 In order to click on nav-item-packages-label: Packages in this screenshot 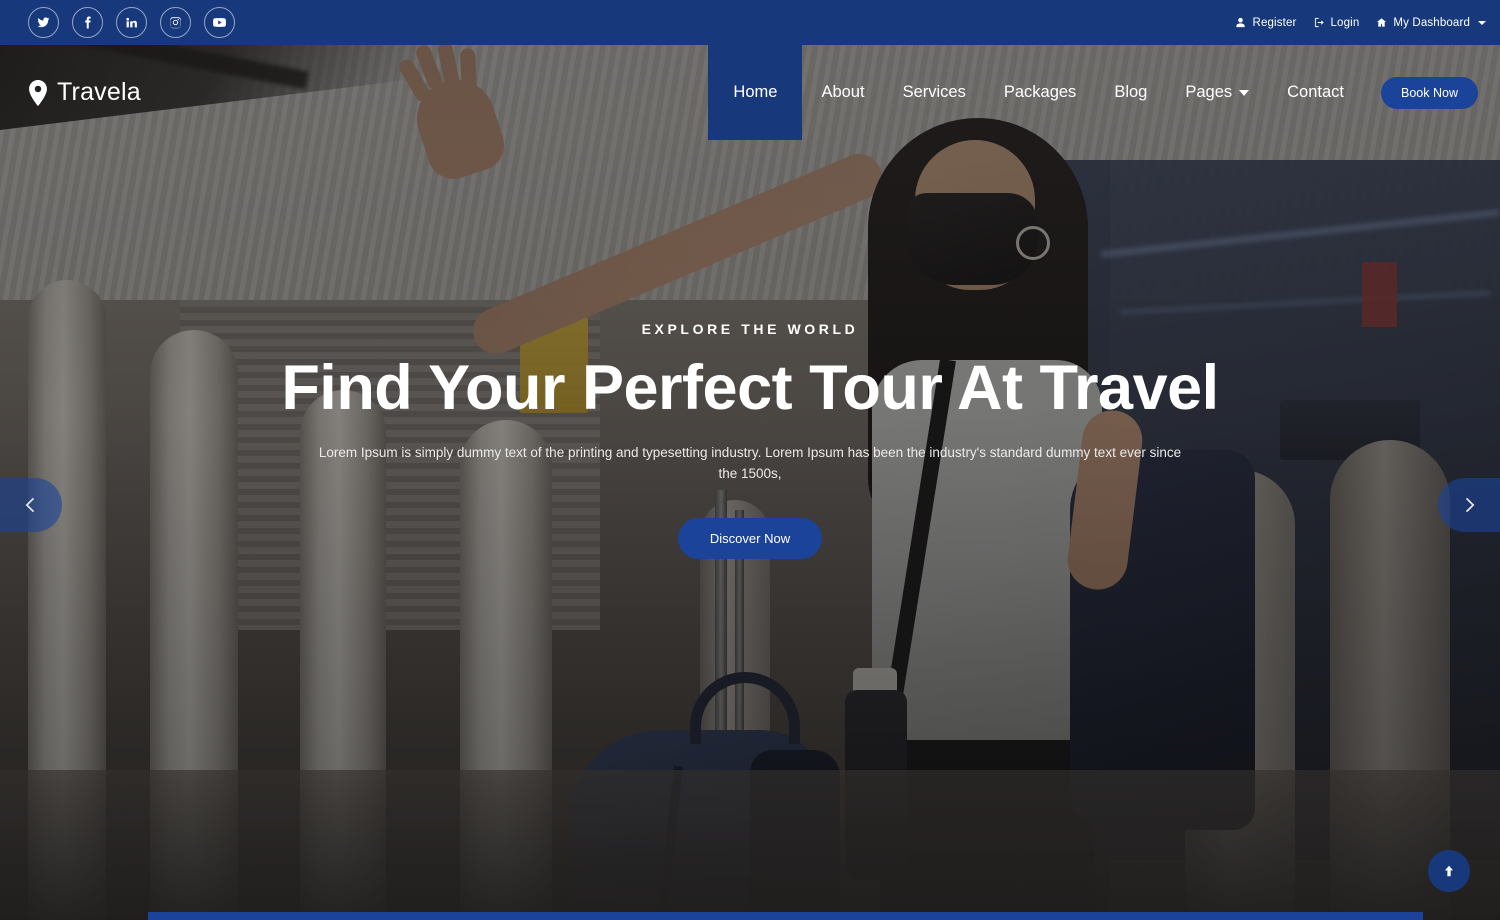, I will do `click(1040, 92)`.